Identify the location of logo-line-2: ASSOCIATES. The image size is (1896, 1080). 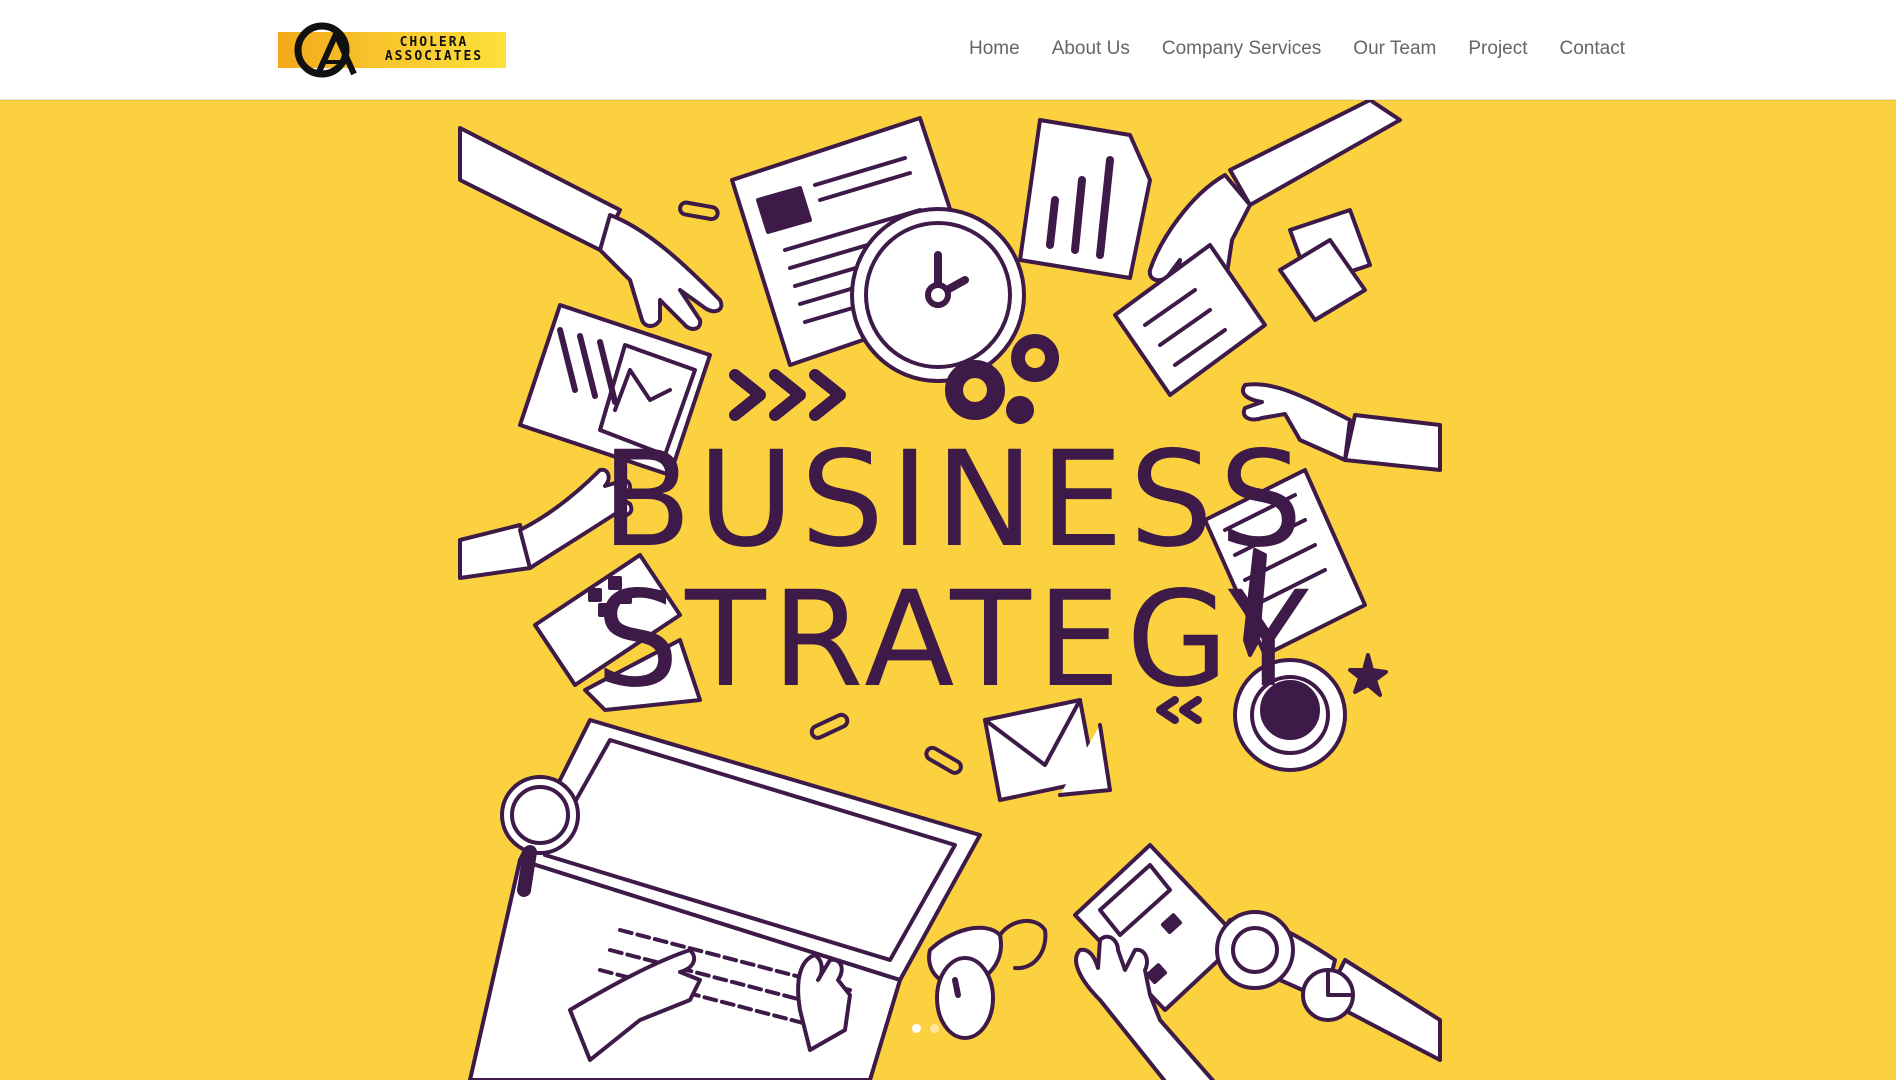
(434, 56).